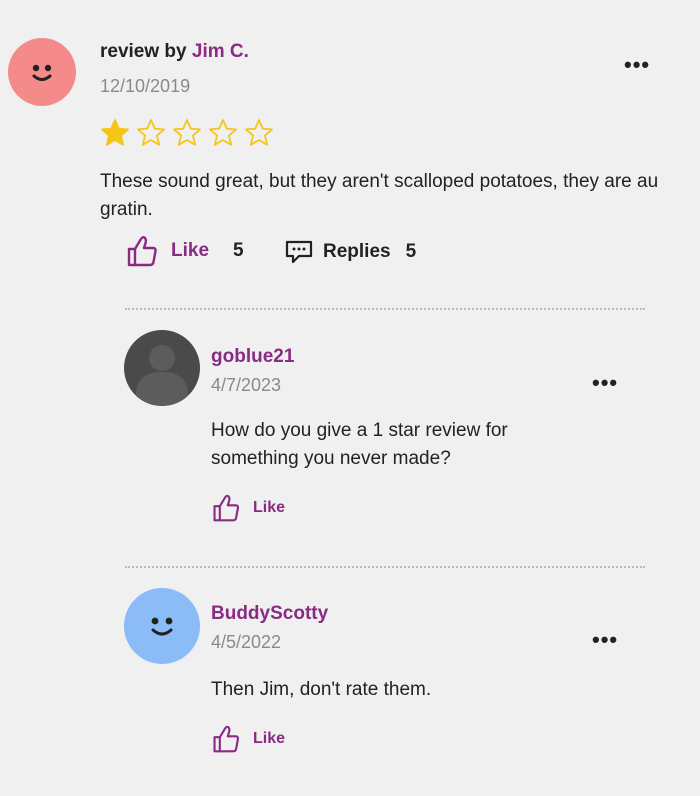  What do you see at coordinates (321, 689) in the screenshot?
I see `reply-text: Then Jim, don't rate them.` at bounding box center [321, 689].